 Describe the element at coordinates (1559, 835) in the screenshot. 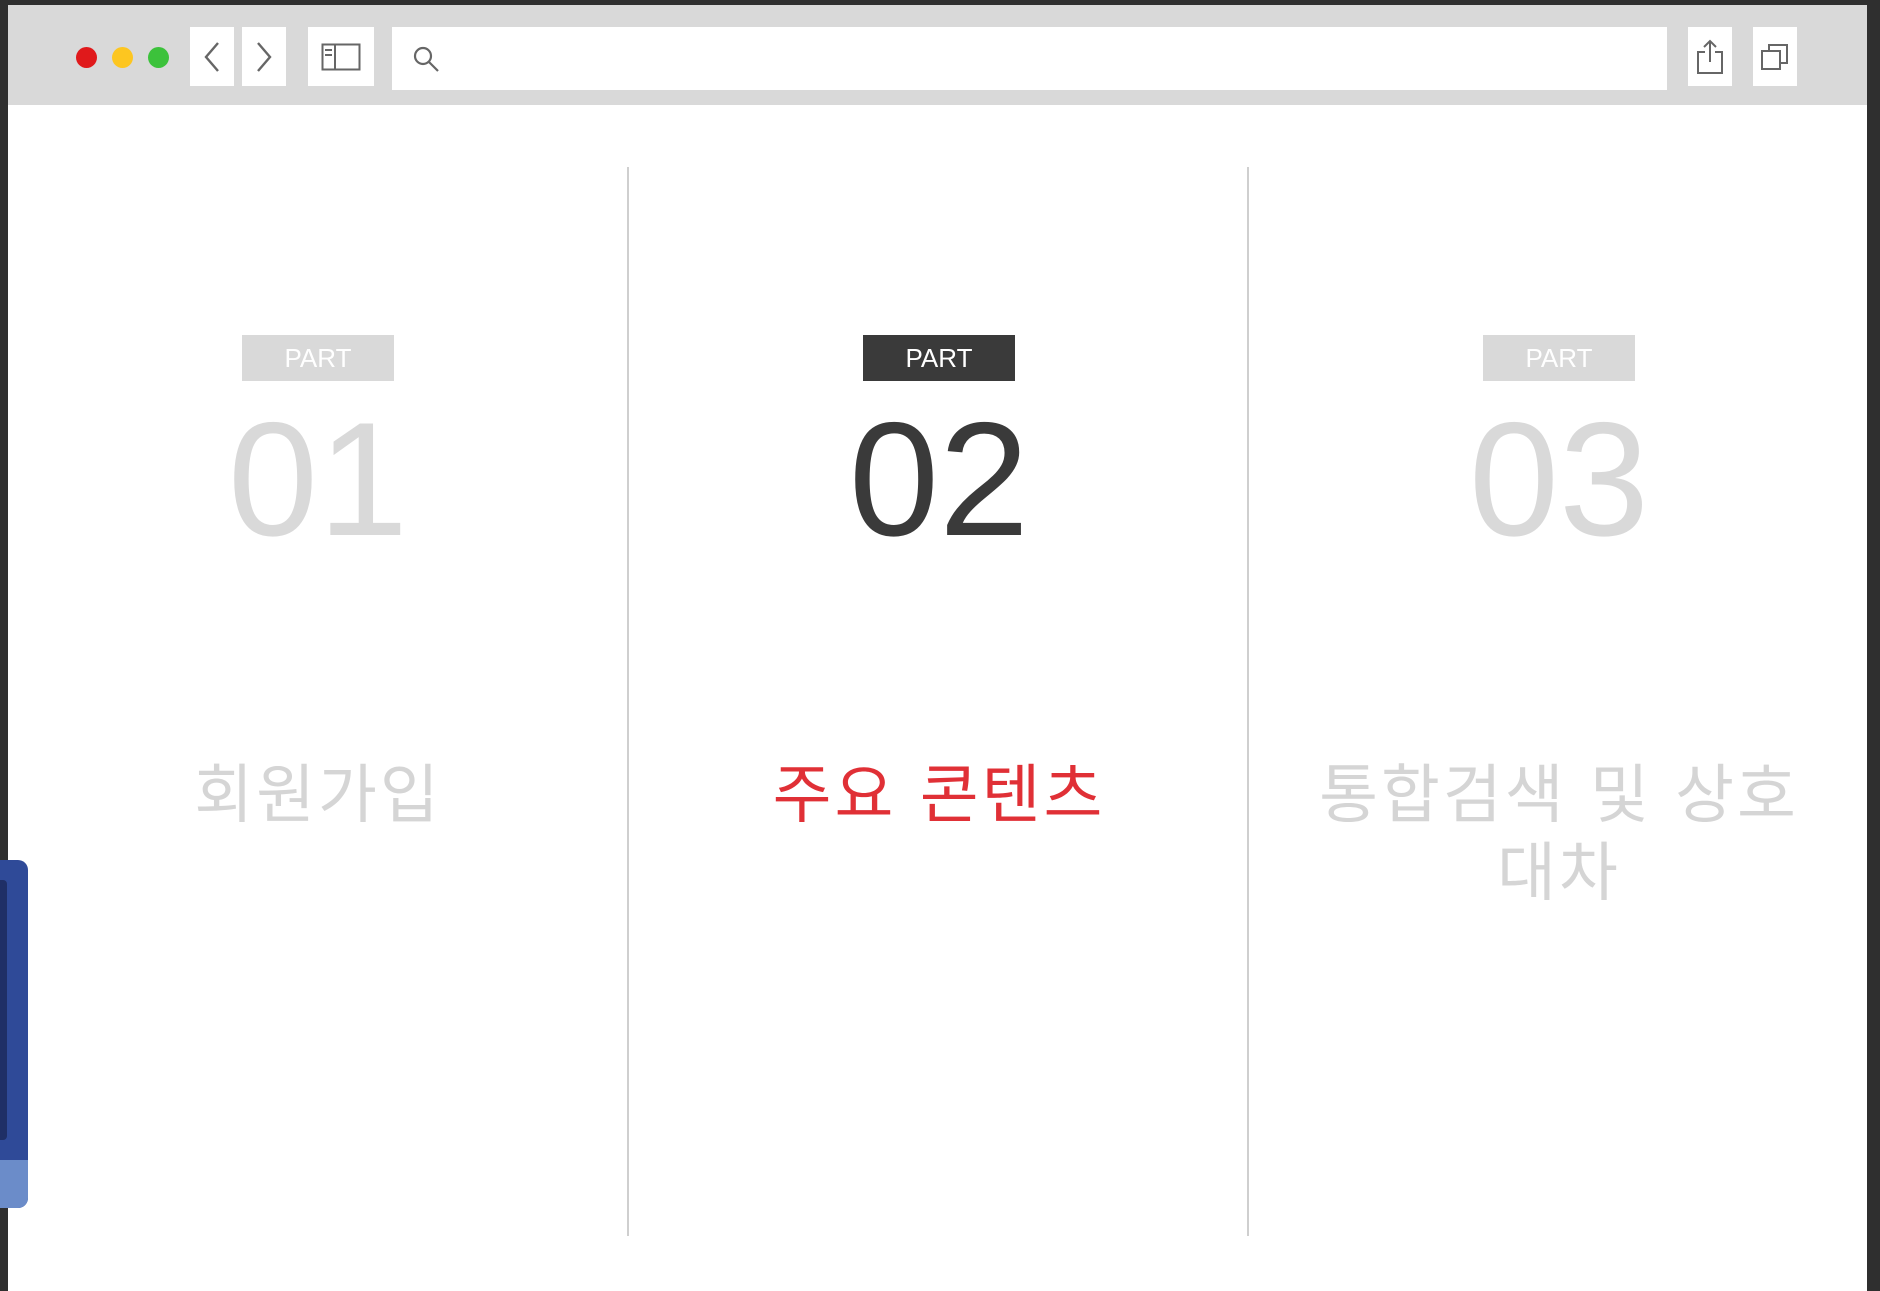

I see `part-title: 통합검색 및 상호대차` at that location.